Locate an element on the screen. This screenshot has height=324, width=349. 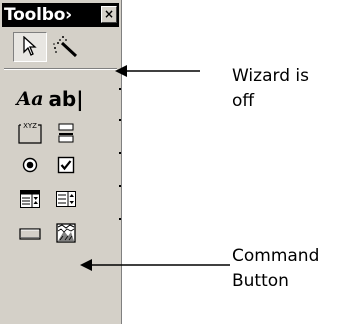
wizard-arrowhead is located at coordinates (121, 71).